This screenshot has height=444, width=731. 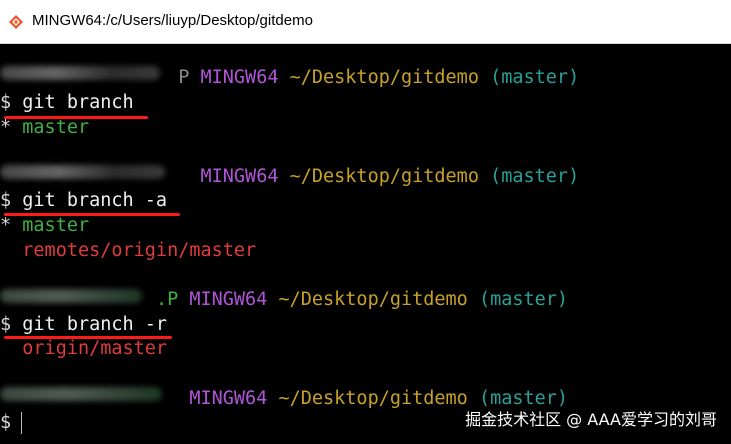 What do you see at coordinates (139, 250) in the screenshot?
I see `output-line: remotes/origin/master` at bounding box center [139, 250].